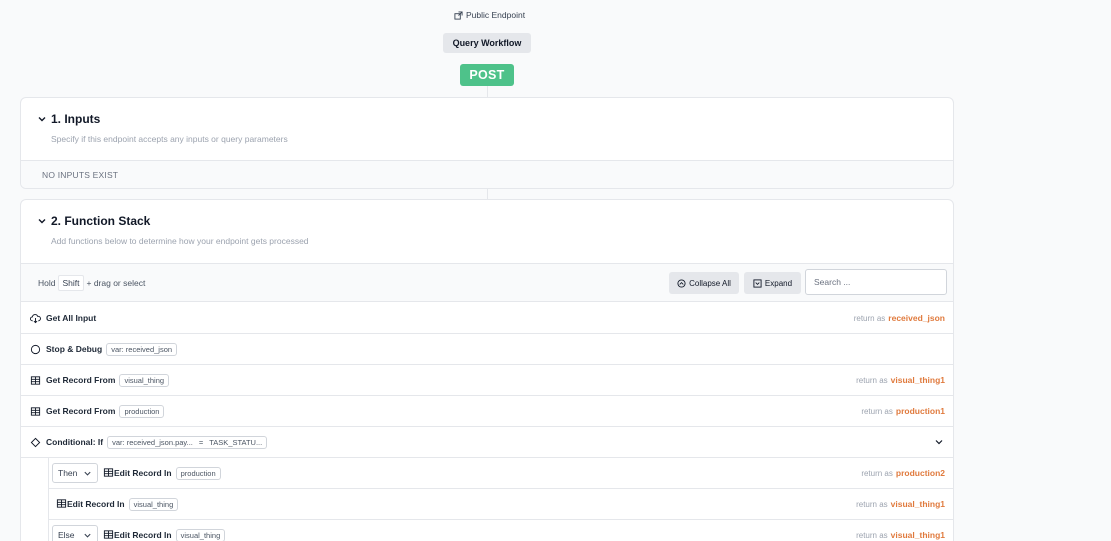 The image size is (1111, 541). I want to click on hold-suffix: + drag or select, so click(116, 282).